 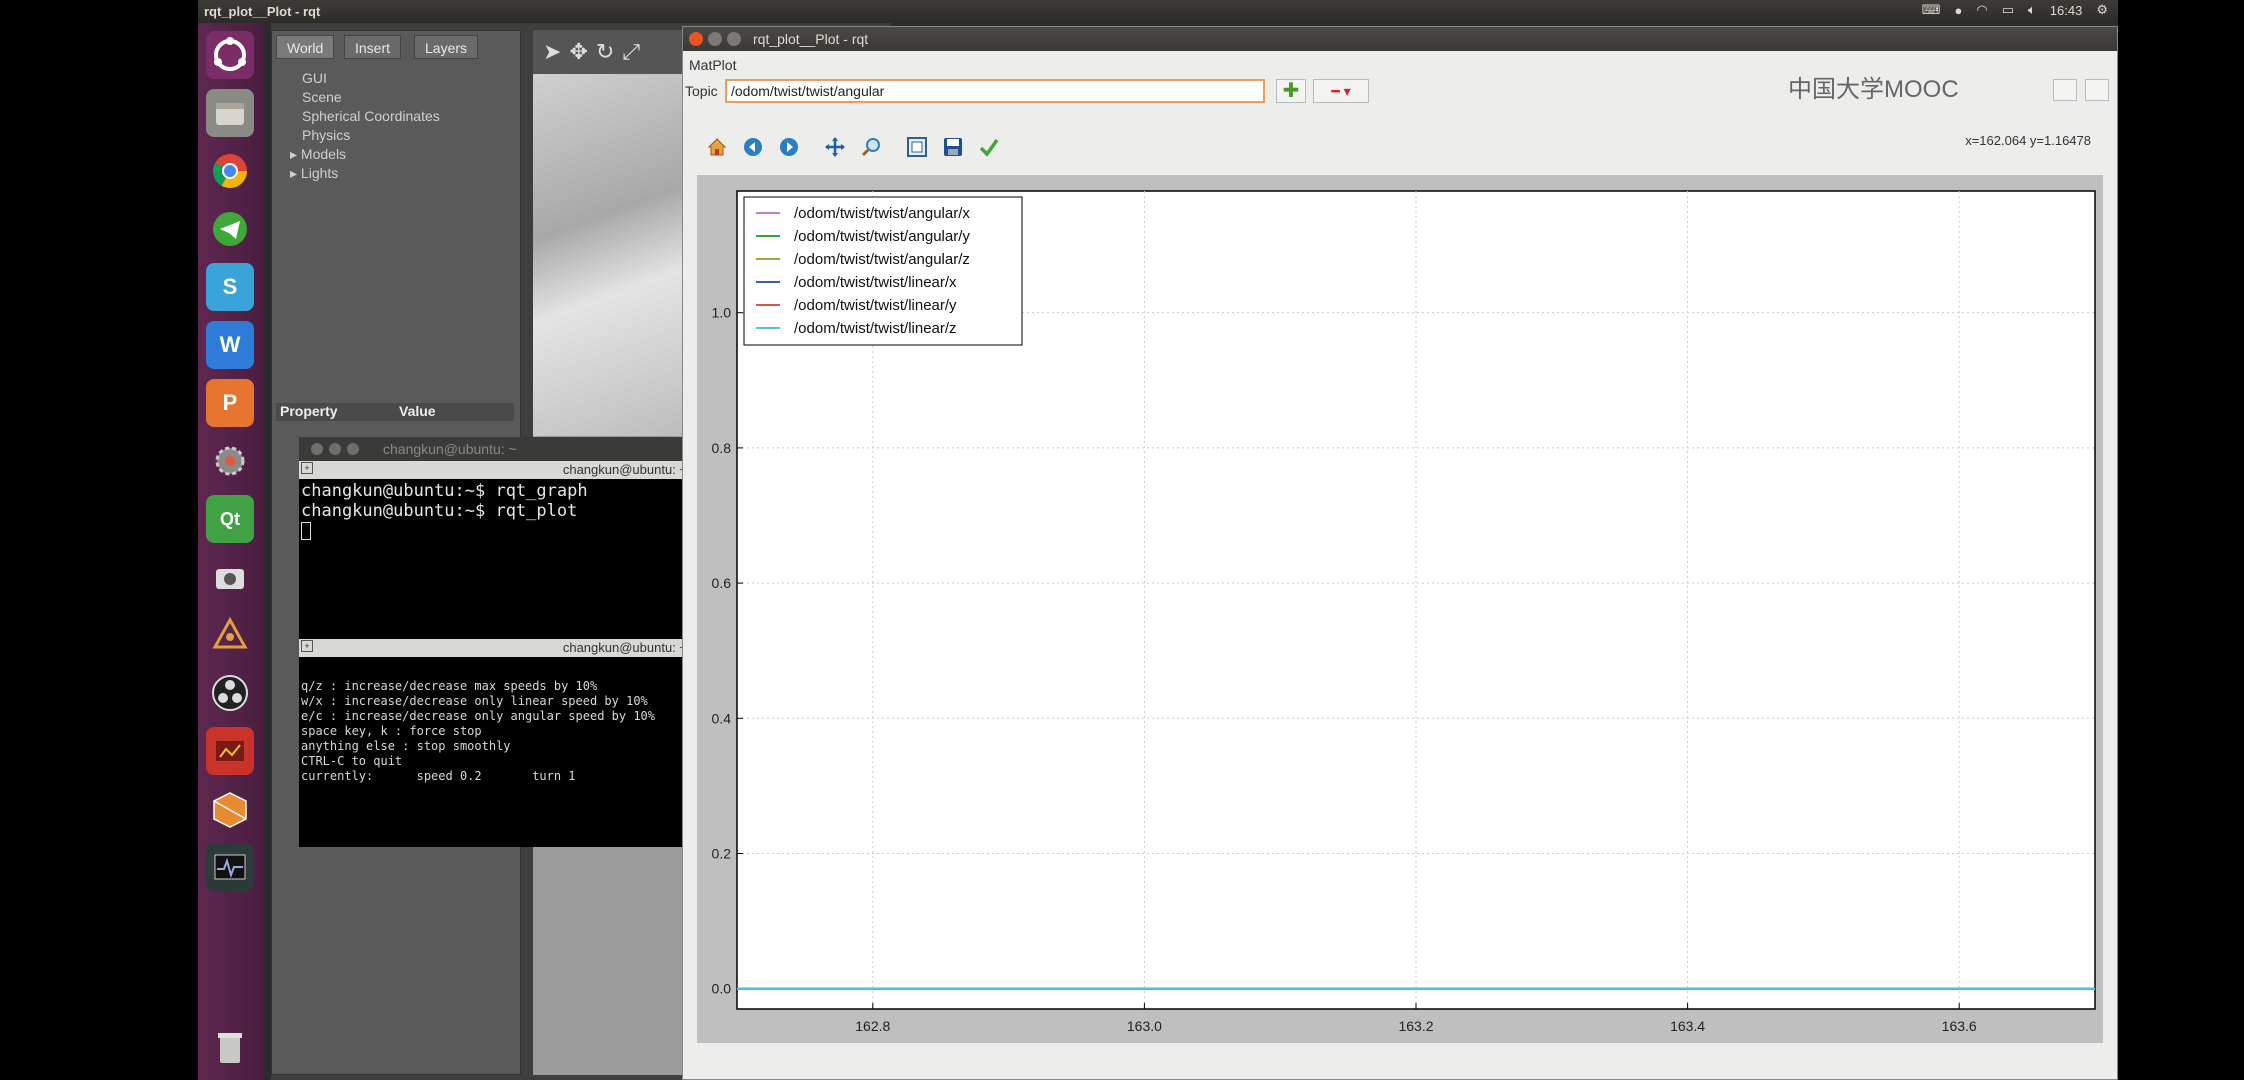 I want to click on tab-layers: Layers, so click(x=446, y=47).